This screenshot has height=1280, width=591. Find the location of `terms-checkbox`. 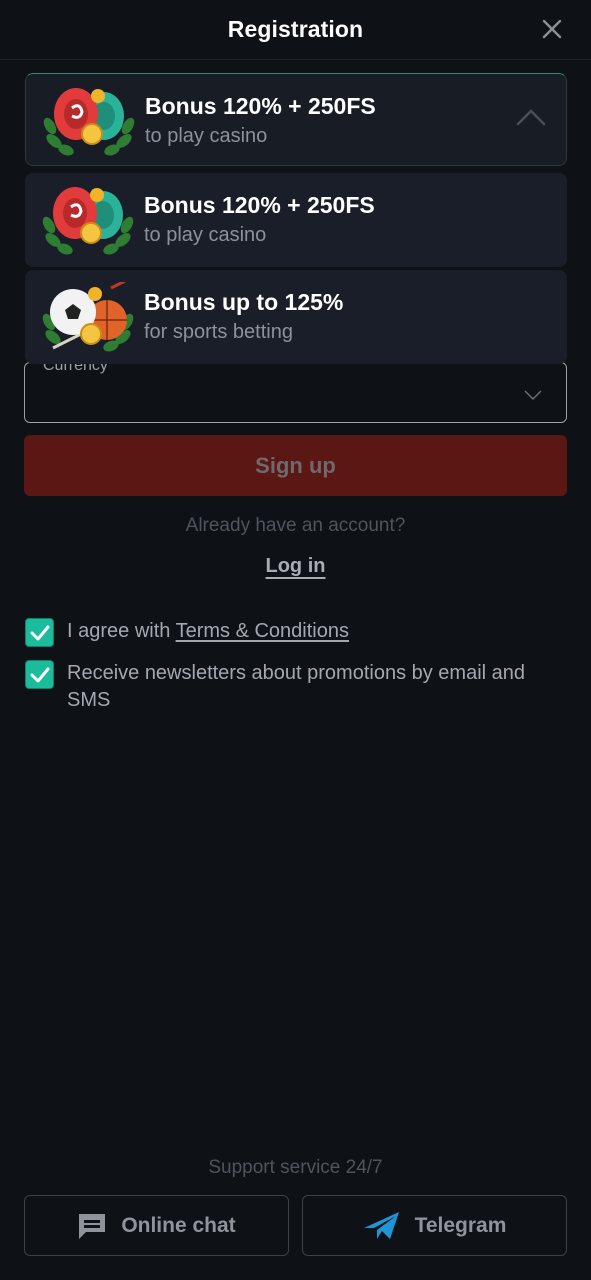

terms-checkbox is located at coordinates (39, 632).